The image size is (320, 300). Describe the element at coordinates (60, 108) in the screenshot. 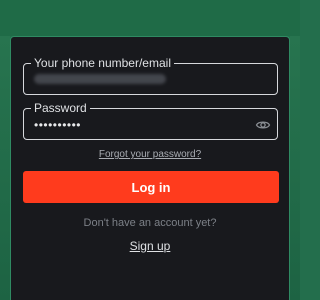

I see `password-label: Password` at that location.